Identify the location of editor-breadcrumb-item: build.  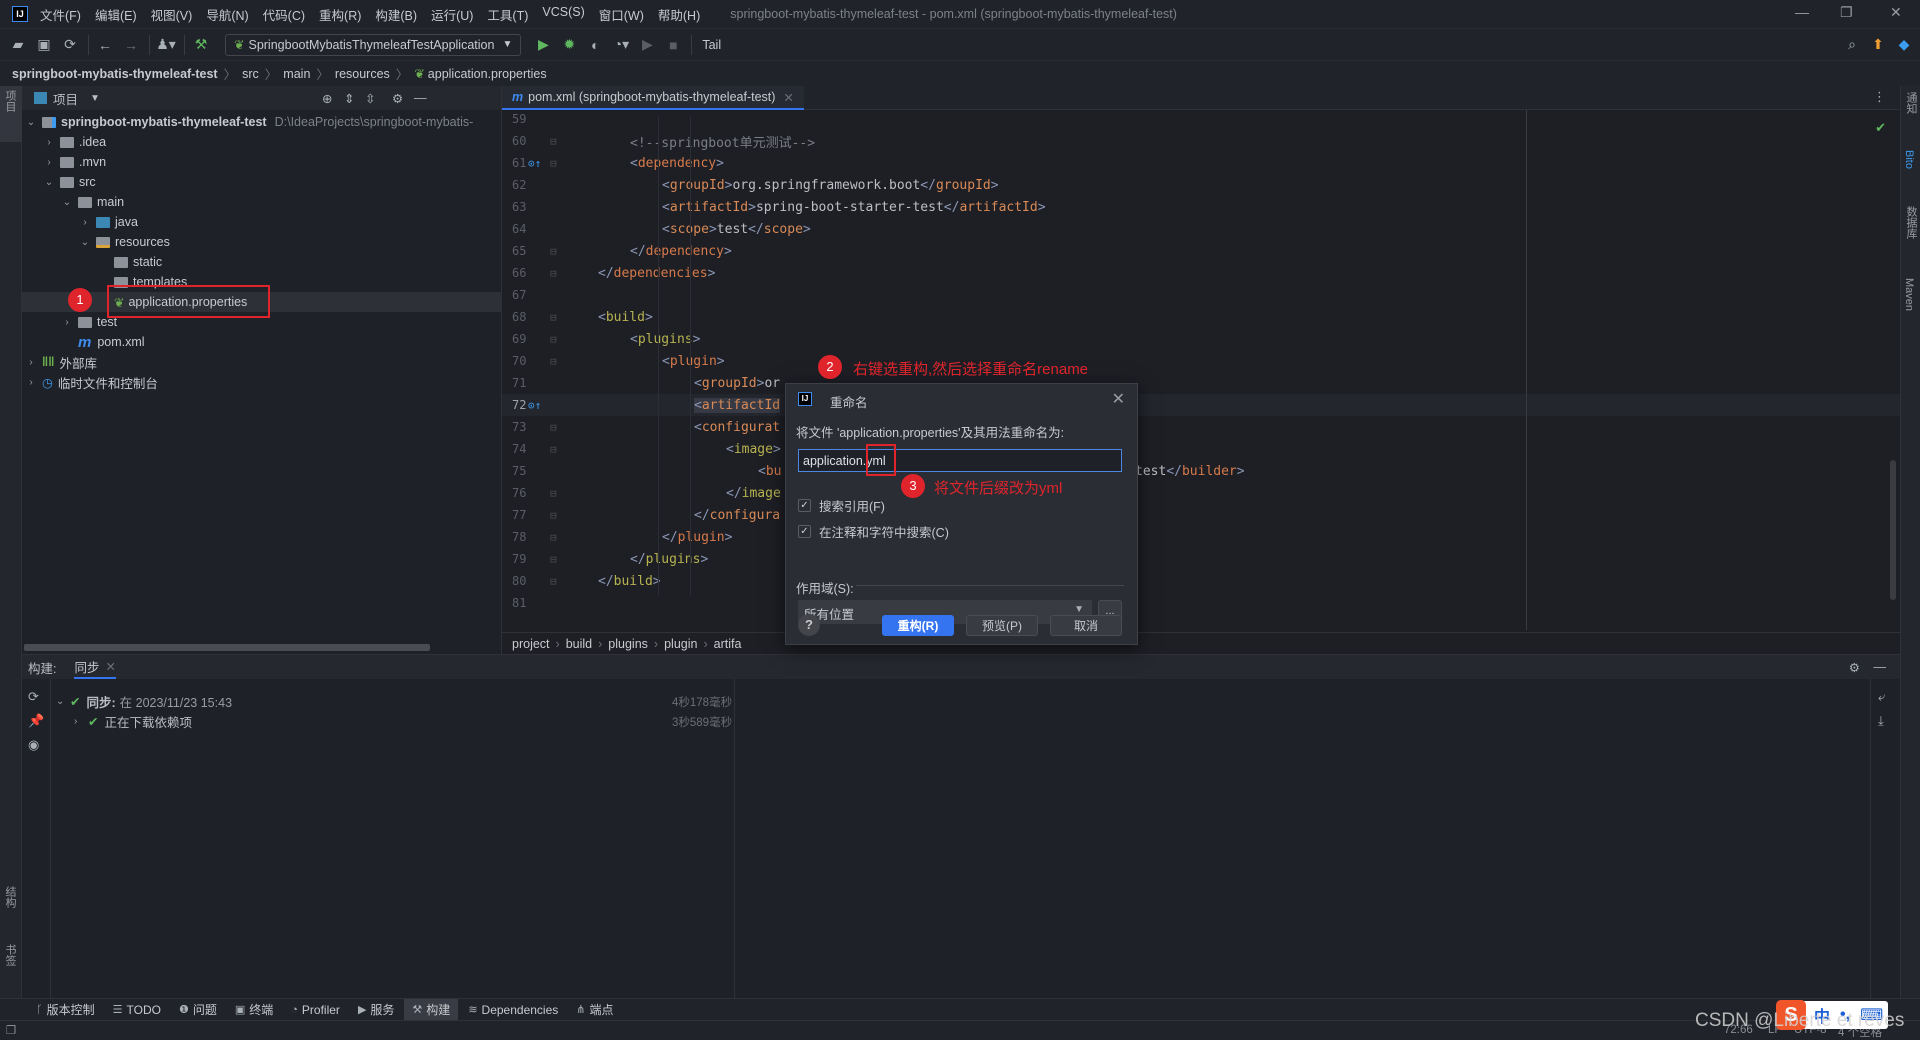
(579, 644).